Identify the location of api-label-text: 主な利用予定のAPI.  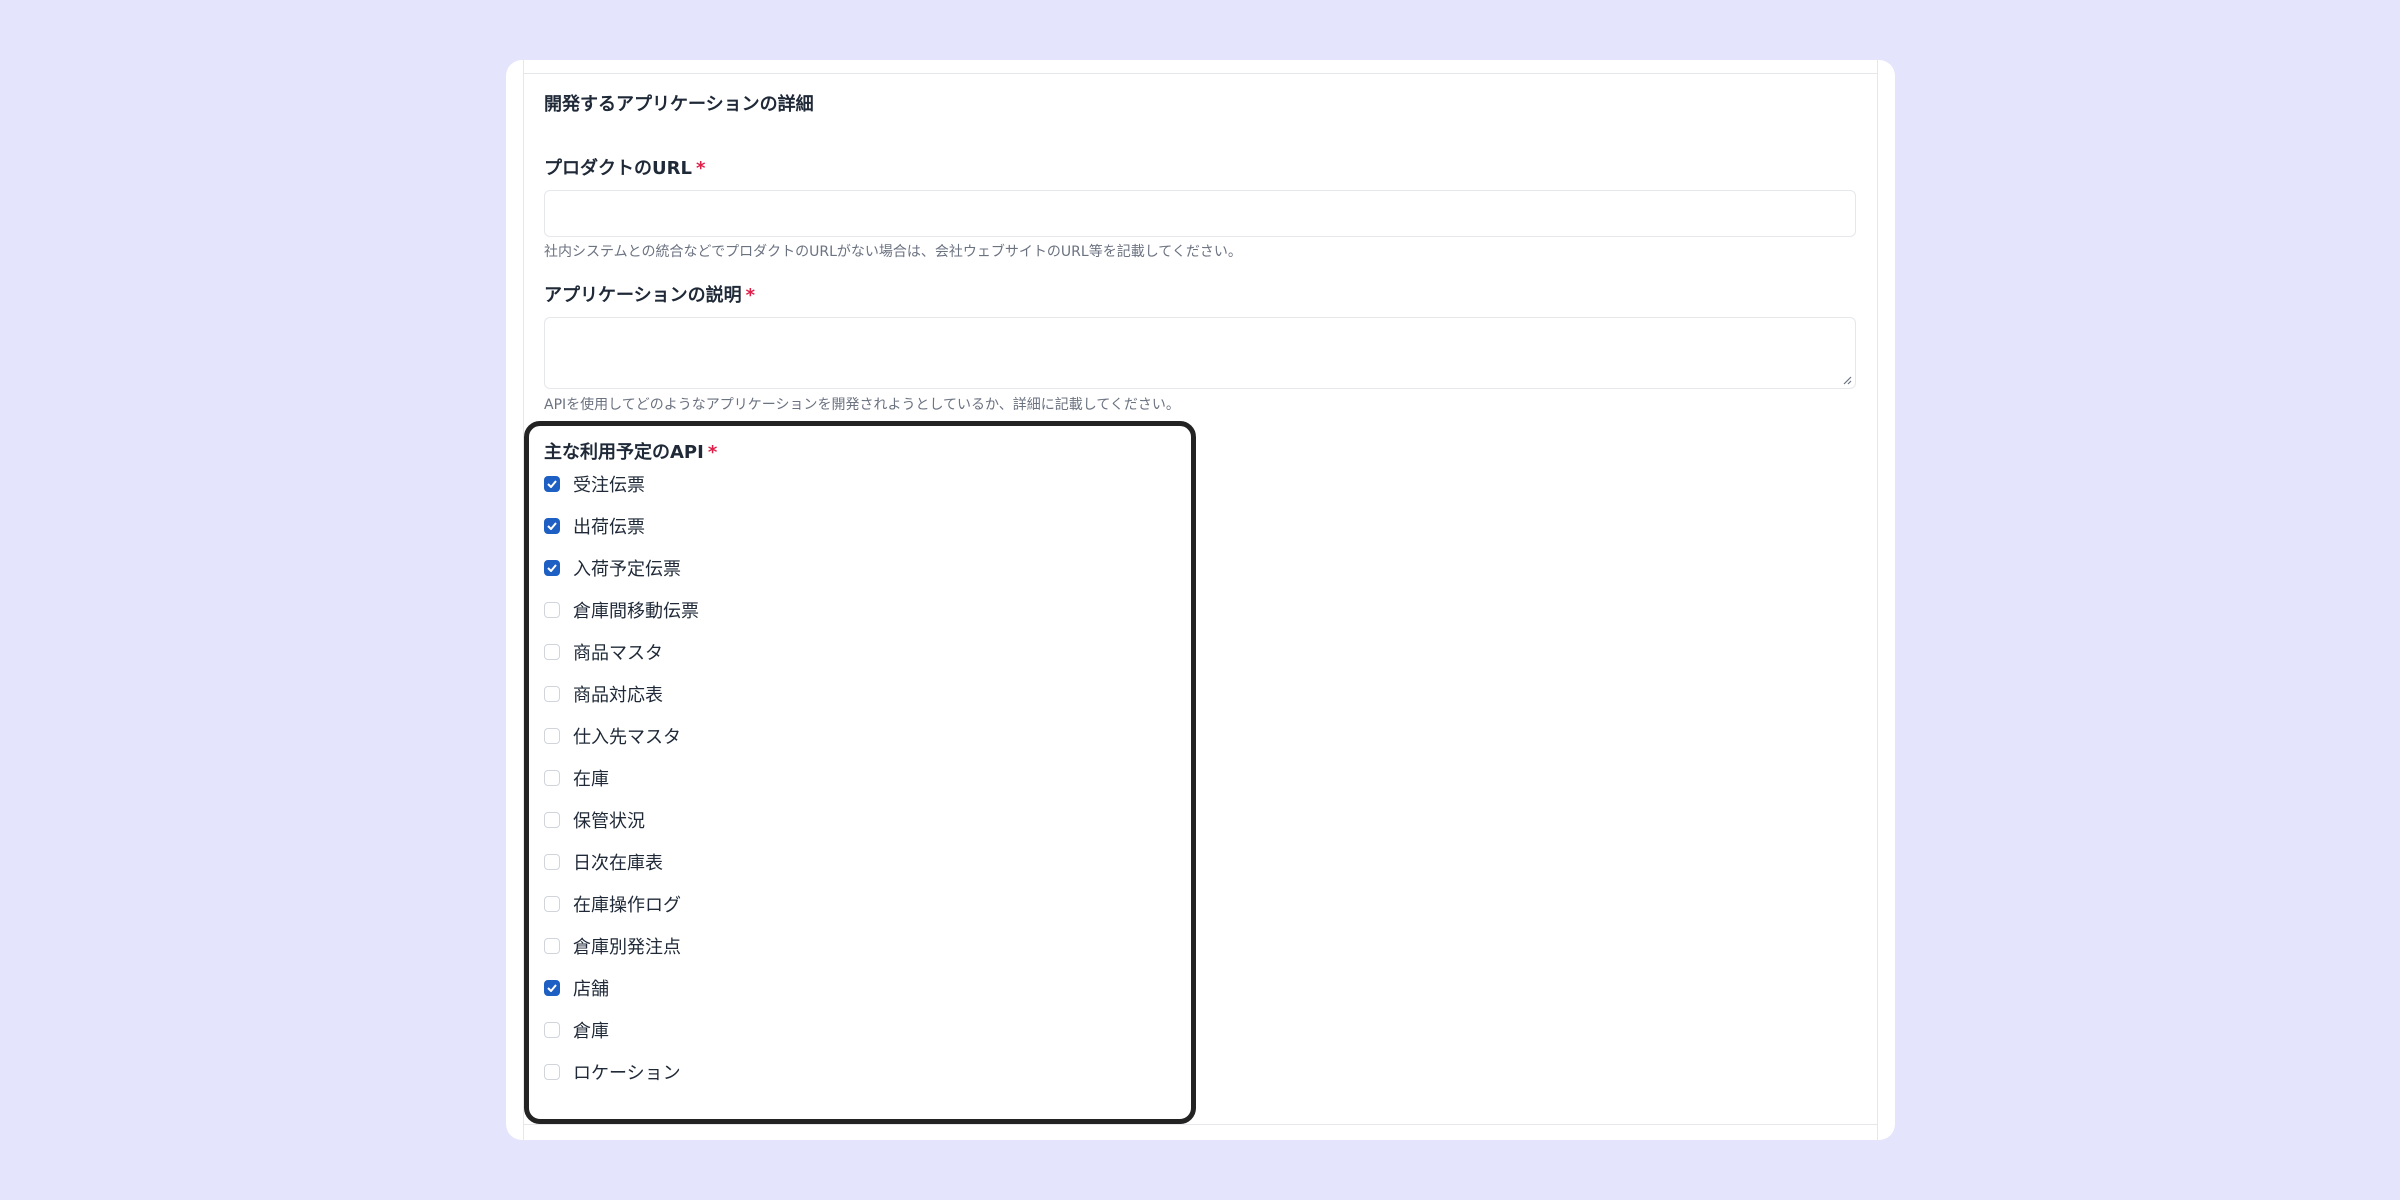
(624, 452).